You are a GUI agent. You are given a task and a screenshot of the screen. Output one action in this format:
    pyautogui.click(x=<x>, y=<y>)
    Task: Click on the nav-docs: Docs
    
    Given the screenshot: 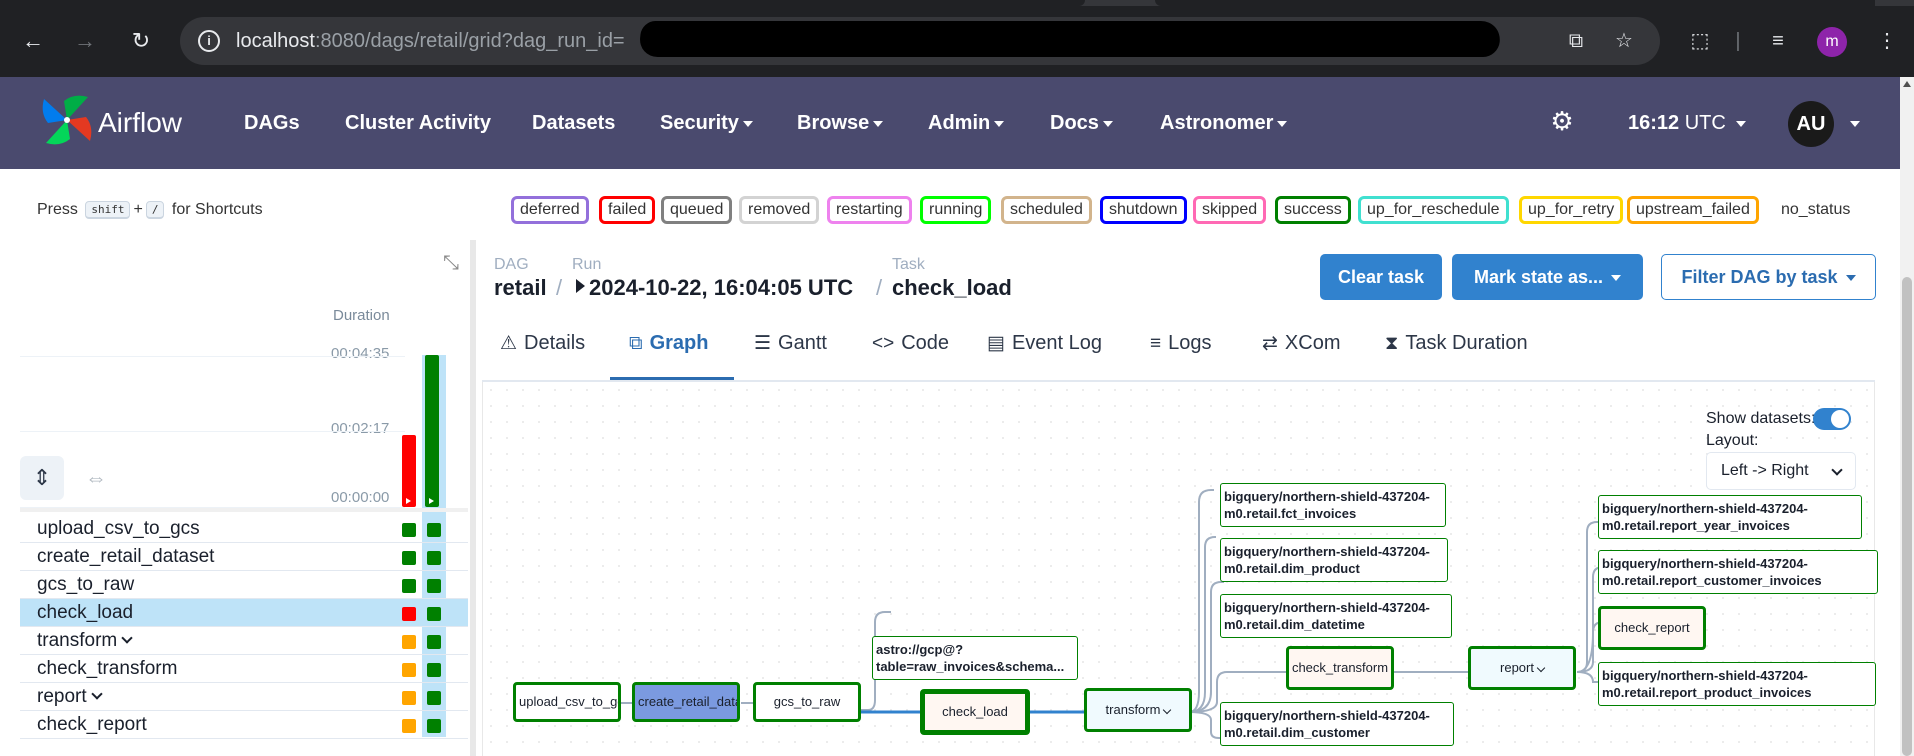 What is the action you would take?
    pyautogui.click(x=1081, y=123)
    